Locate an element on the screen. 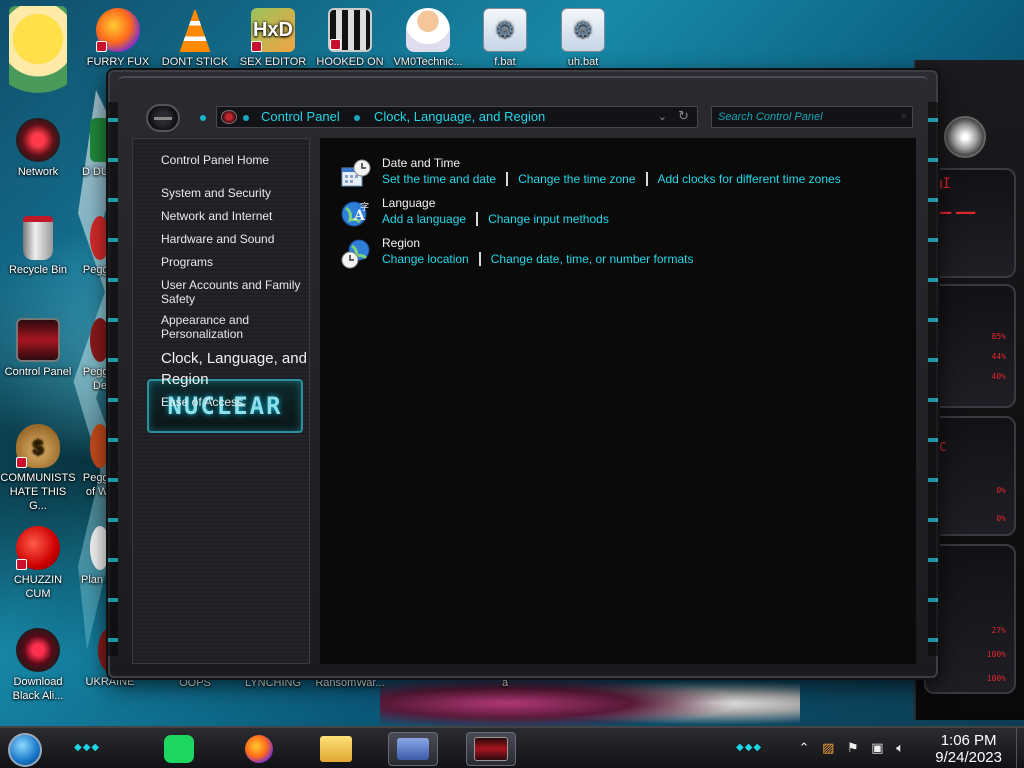 This screenshot has width=1024, height=768. search-input: Search Control Panel ⌕ is located at coordinates (812, 117).